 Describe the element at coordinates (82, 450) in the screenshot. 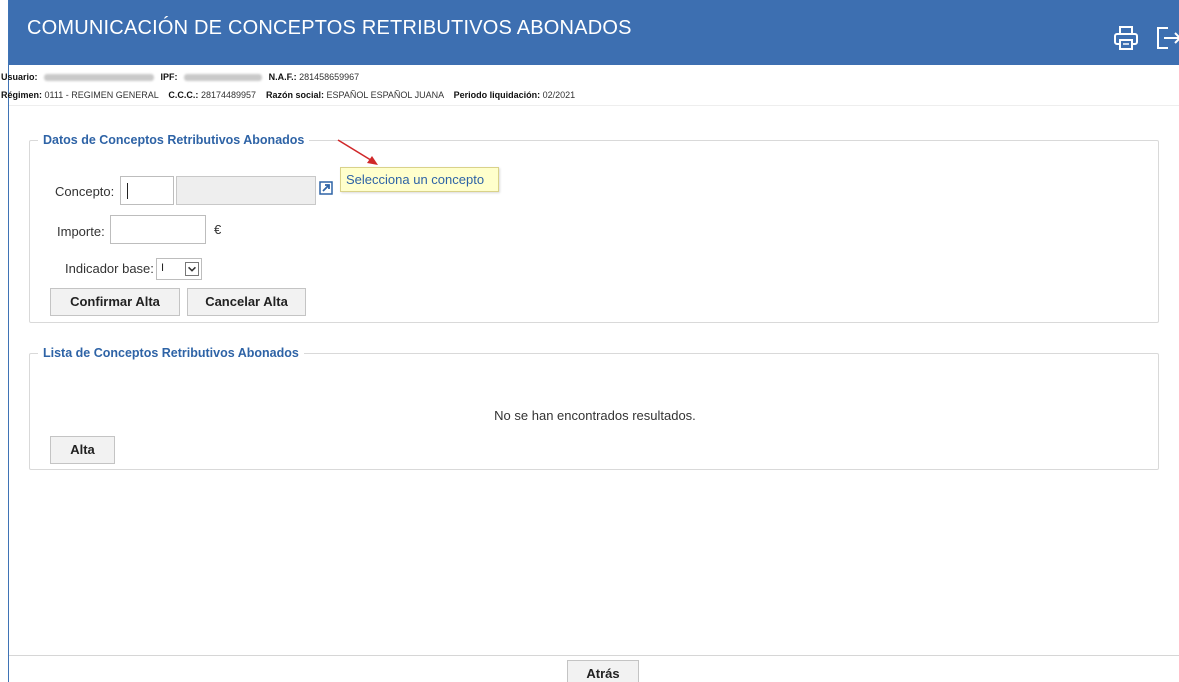

I see `alta-button: Alta` at that location.